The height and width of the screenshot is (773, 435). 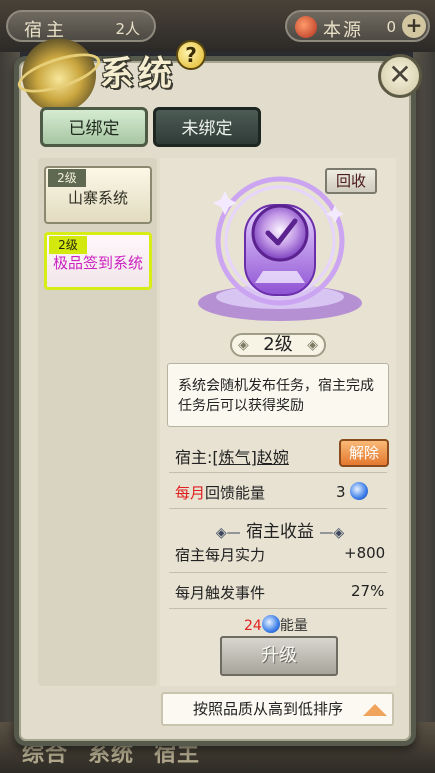 I want to click on system-name: 山寨系统, so click(x=97, y=198).